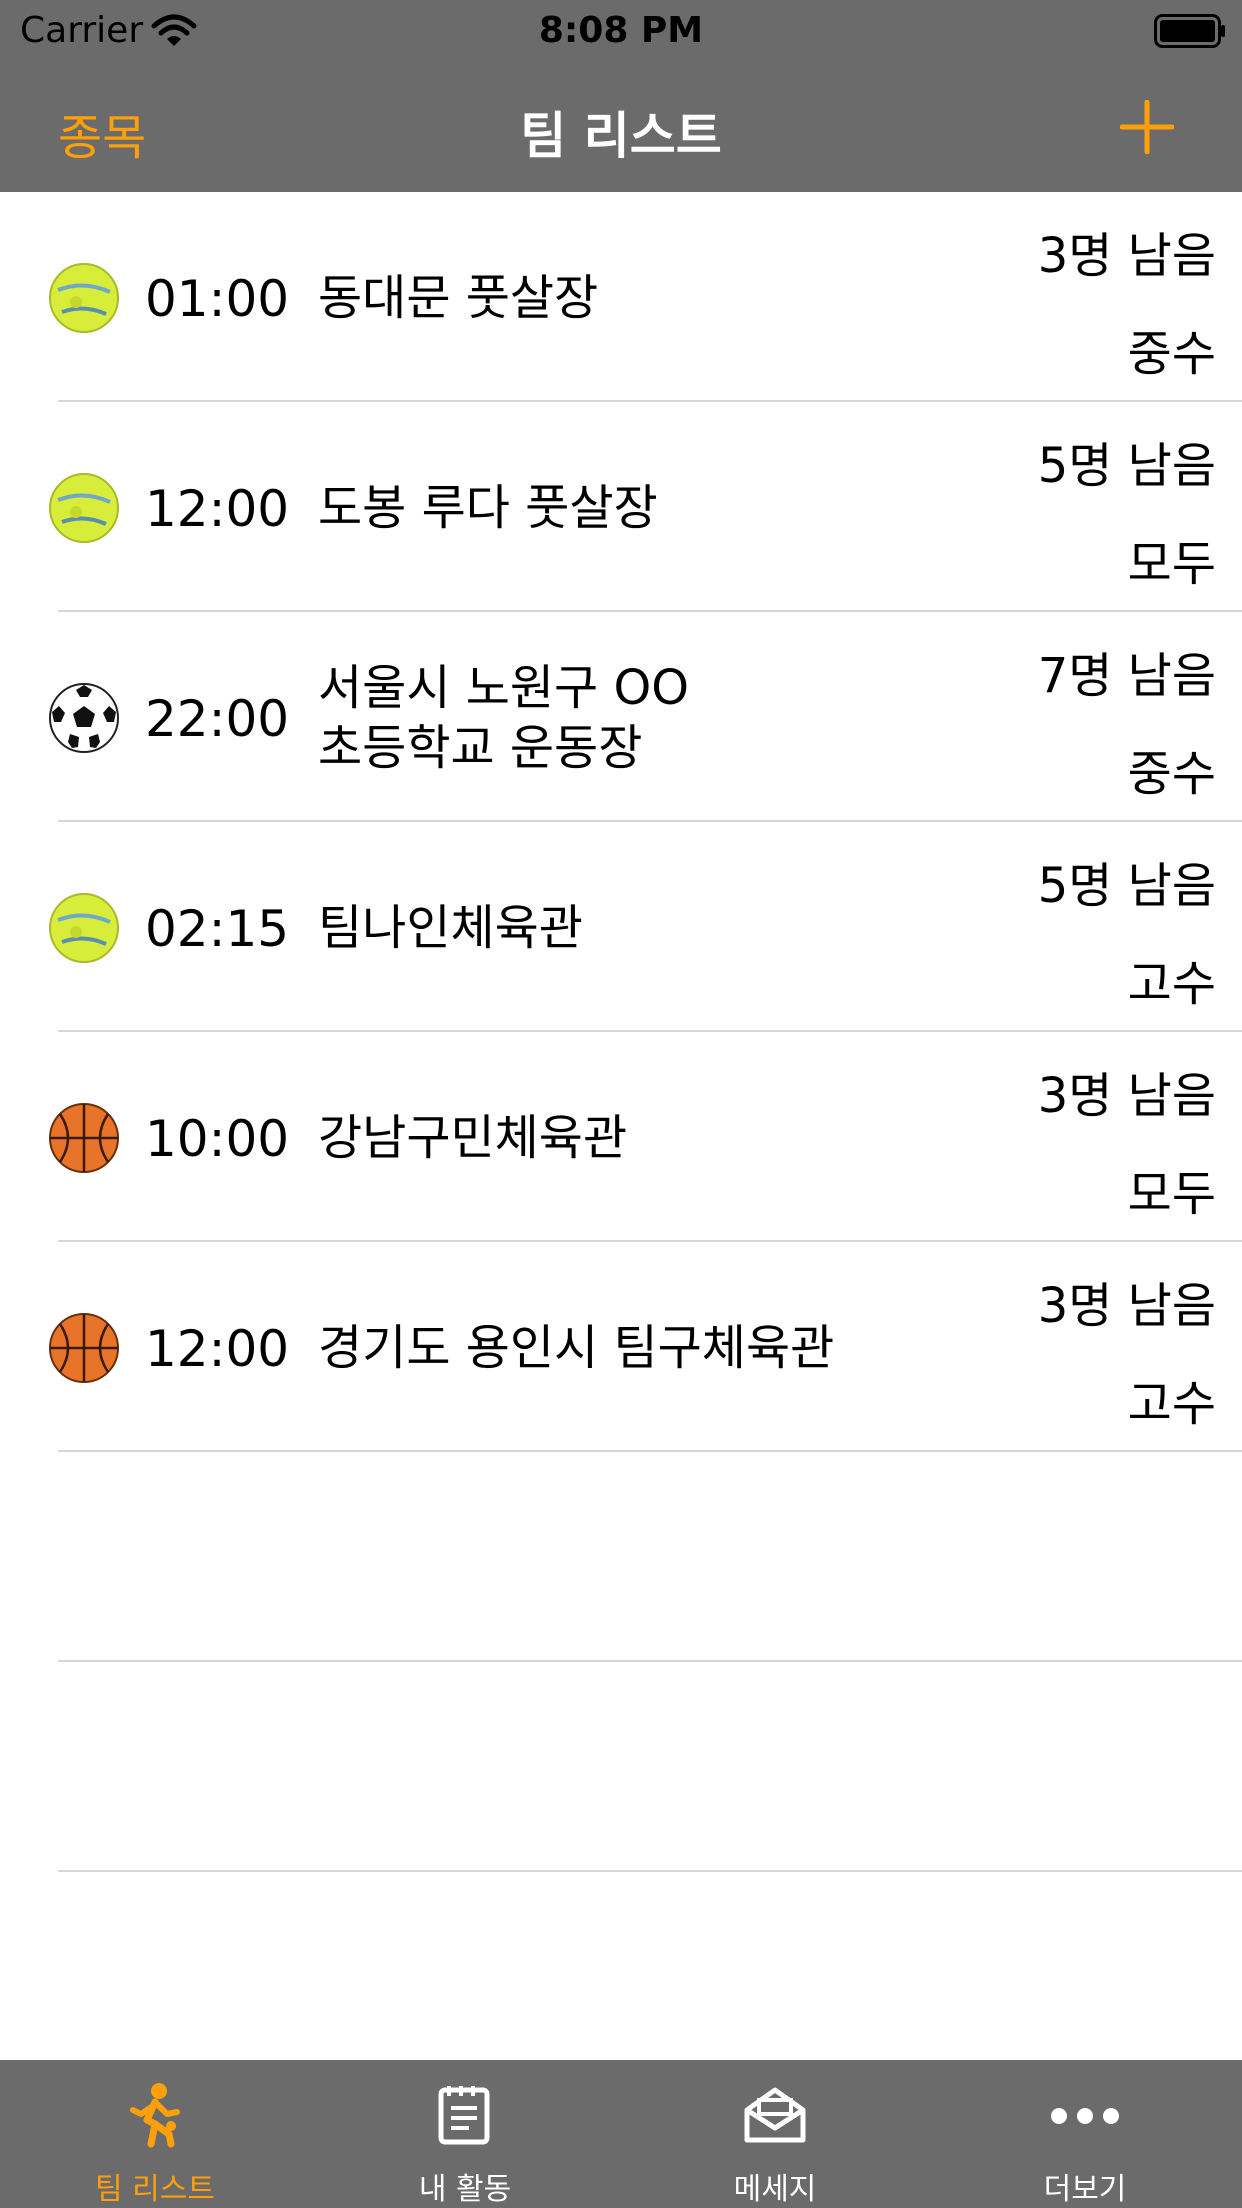 The image size is (1242, 2208). I want to click on match-time: 01:00, so click(217, 299).